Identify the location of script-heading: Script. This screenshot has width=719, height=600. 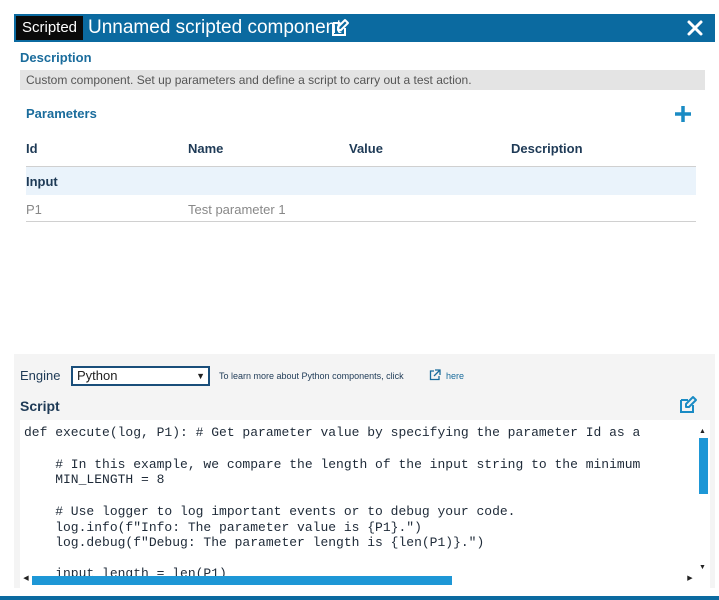
(40, 406).